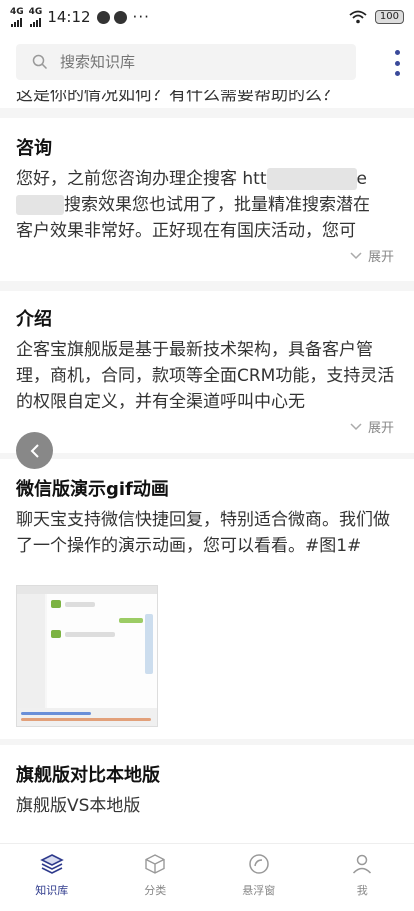  What do you see at coordinates (102, 651) in the screenshot?
I see `thumbnail-chat-area` at bounding box center [102, 651].